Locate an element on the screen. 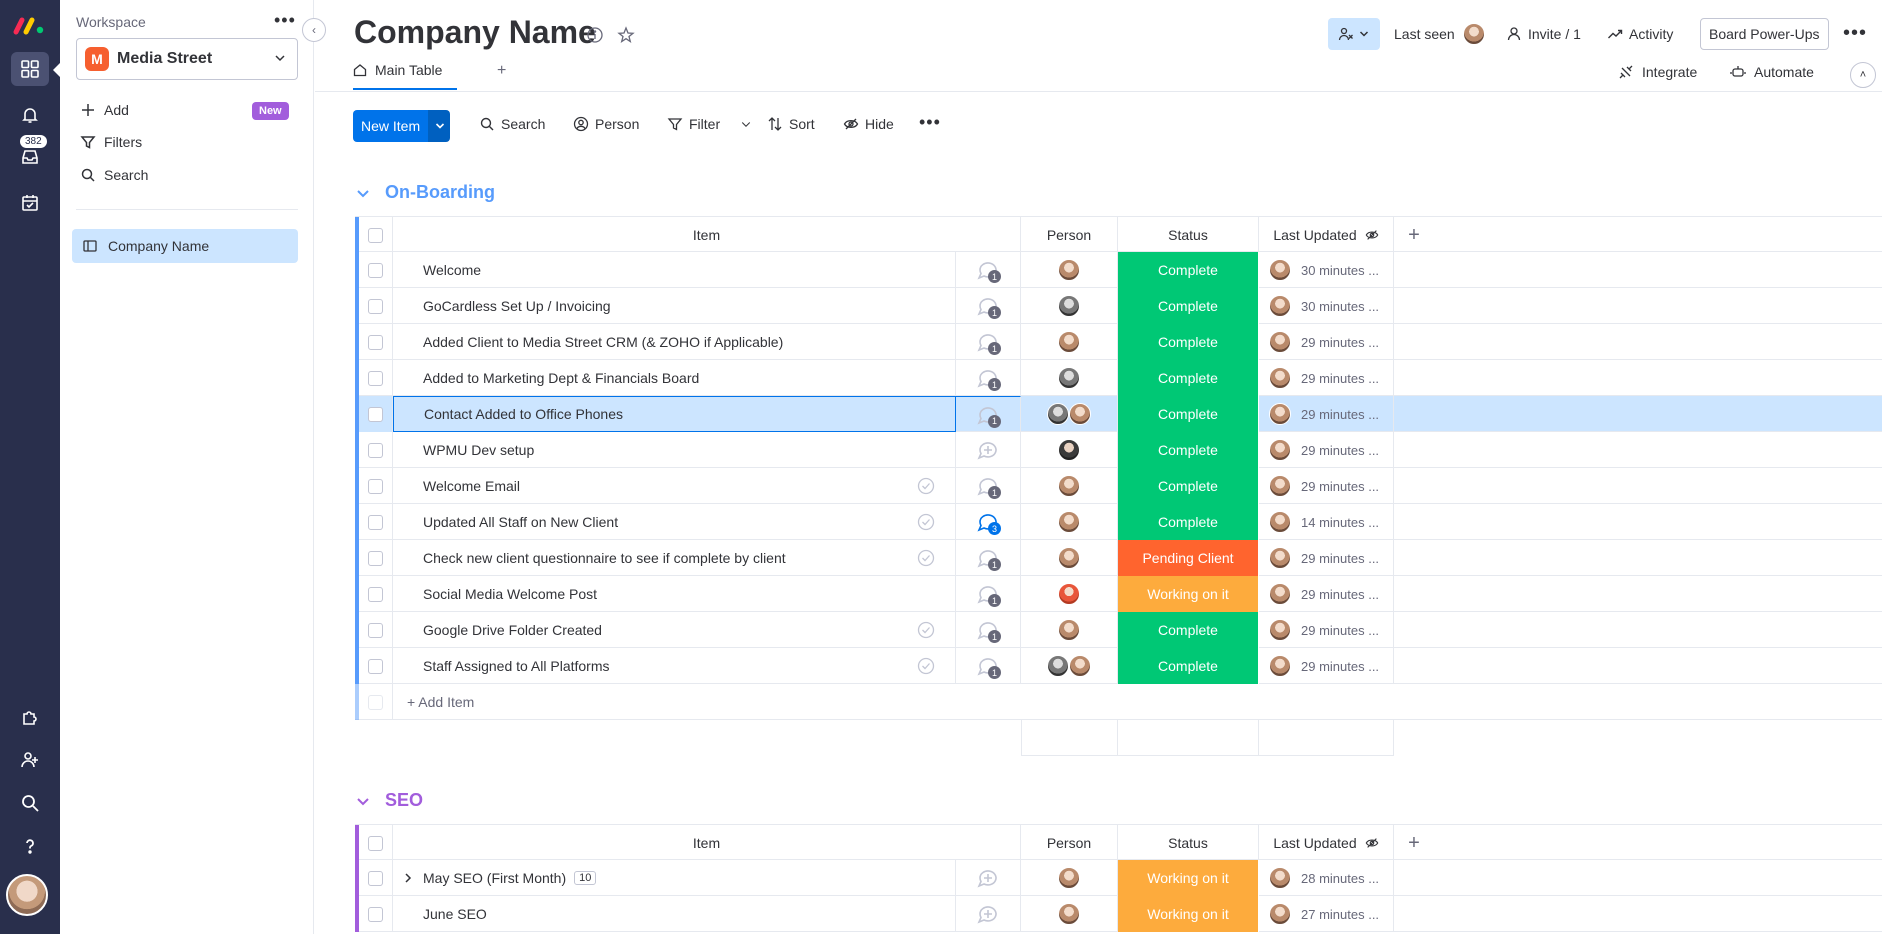 The width and height of the screenshot is (1882, 934). star-icon is located at coordinates (626, 35).